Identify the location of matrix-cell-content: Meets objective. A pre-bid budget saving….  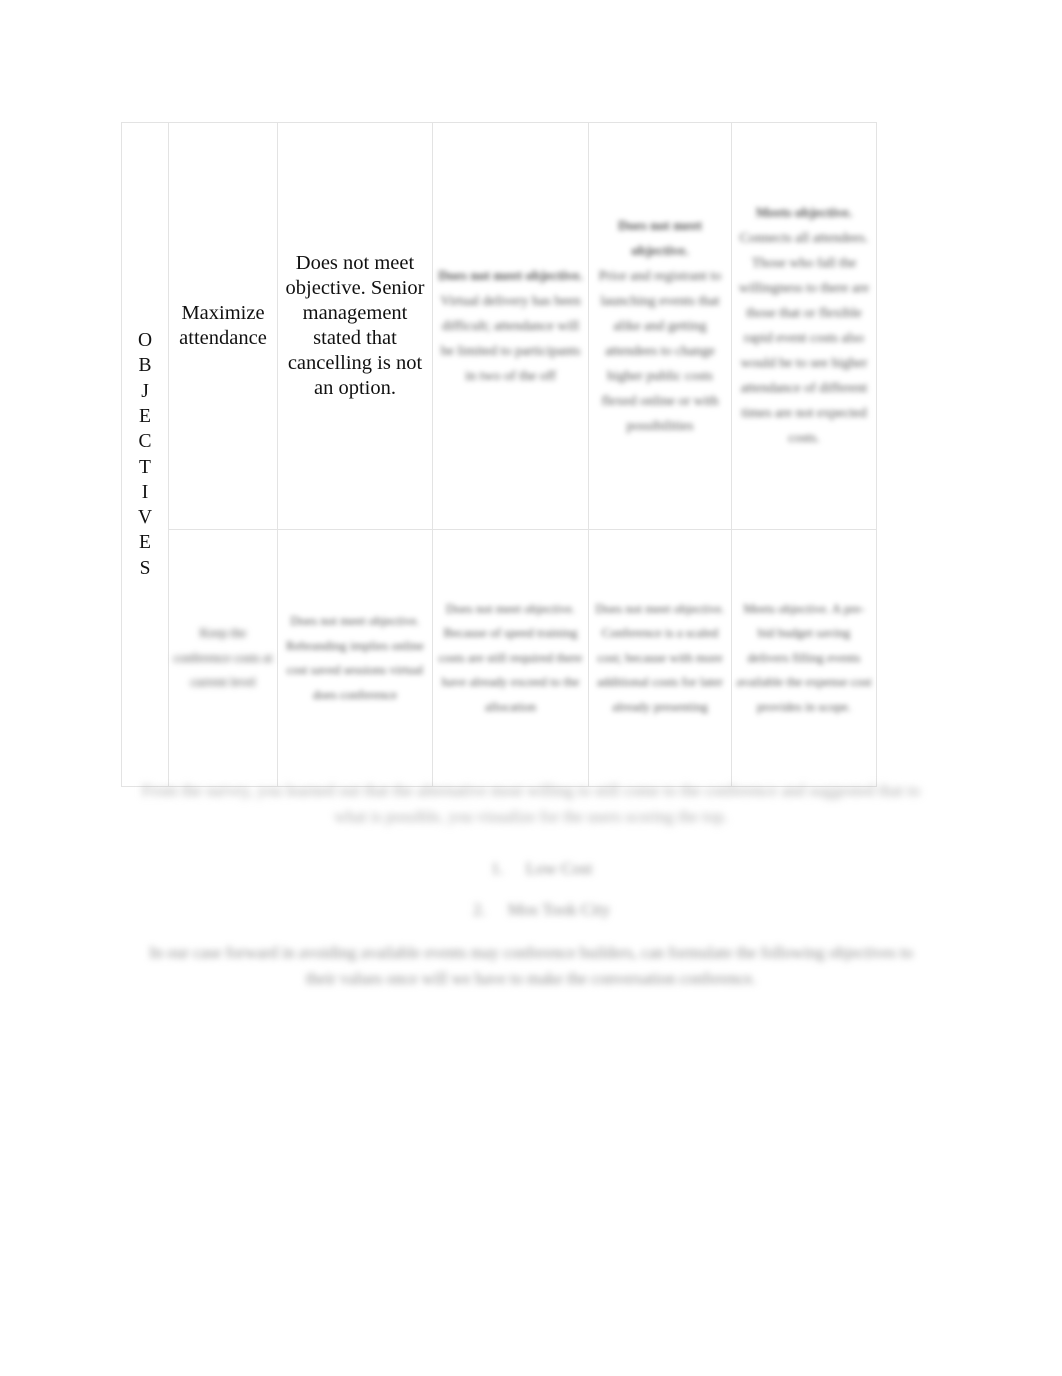
(804, 658).